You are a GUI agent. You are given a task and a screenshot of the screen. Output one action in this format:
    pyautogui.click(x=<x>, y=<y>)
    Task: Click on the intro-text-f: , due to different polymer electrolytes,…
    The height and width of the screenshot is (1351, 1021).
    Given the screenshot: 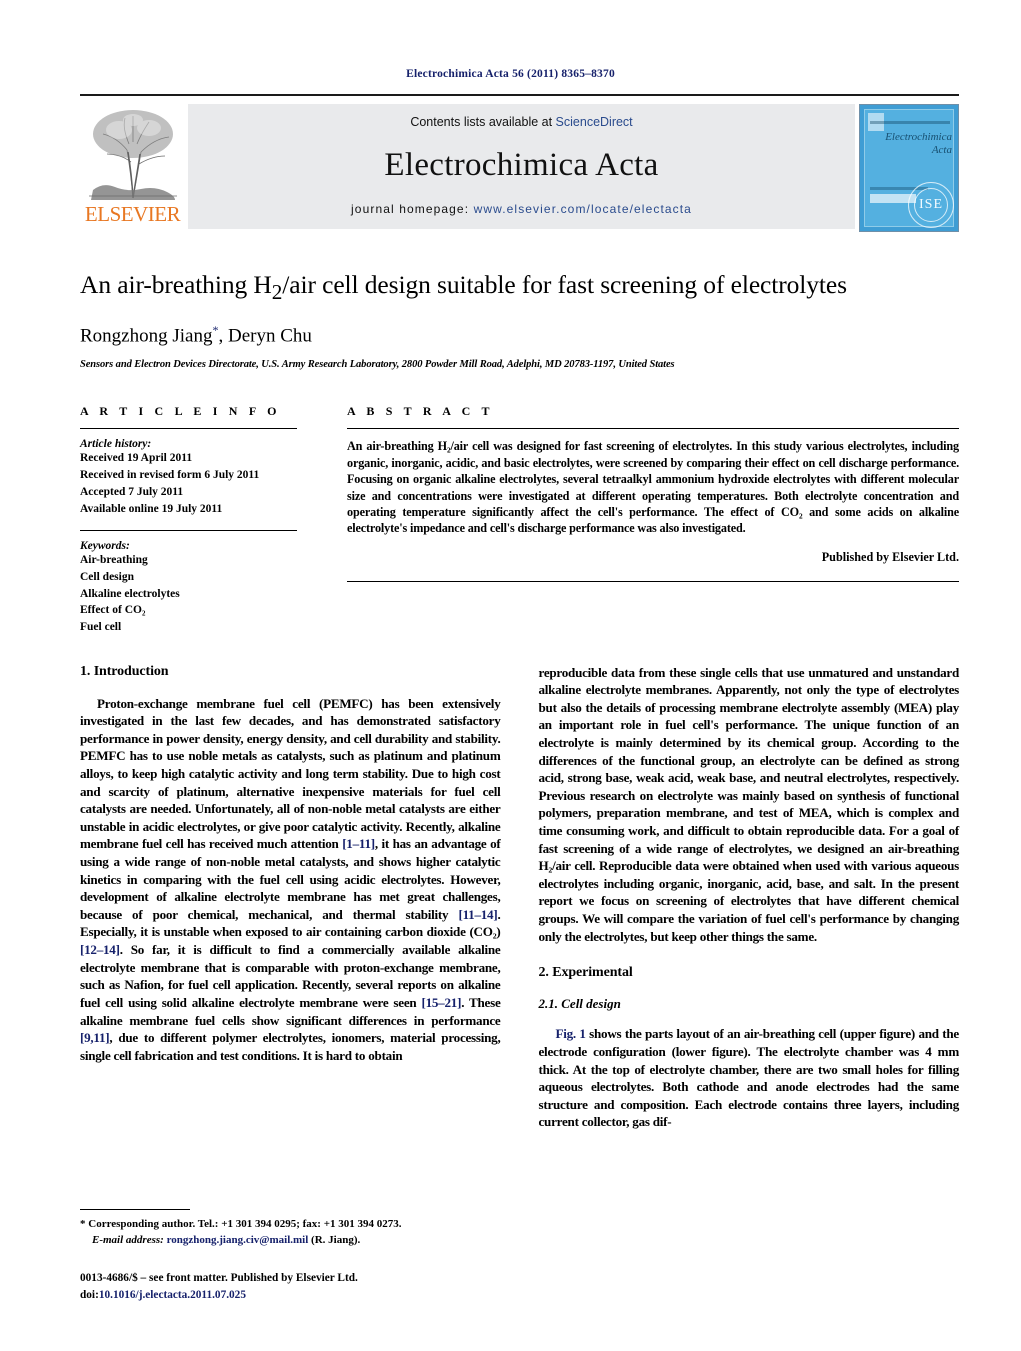 What is the action you would take?
    pyautogui.click(x=290, y=1046)
    